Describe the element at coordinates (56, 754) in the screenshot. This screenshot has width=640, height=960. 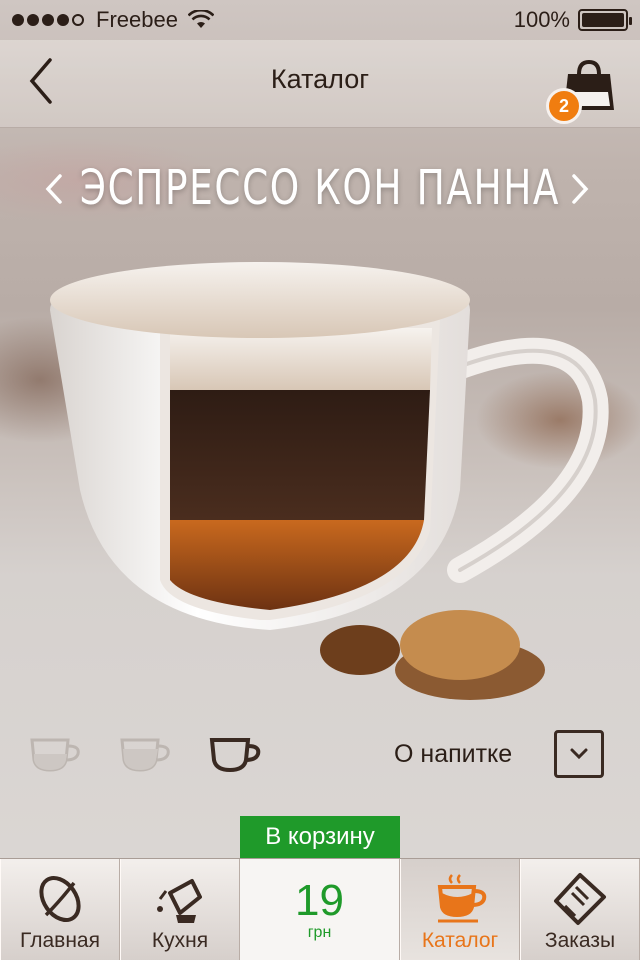
I see `small-cup-icon` at that location.